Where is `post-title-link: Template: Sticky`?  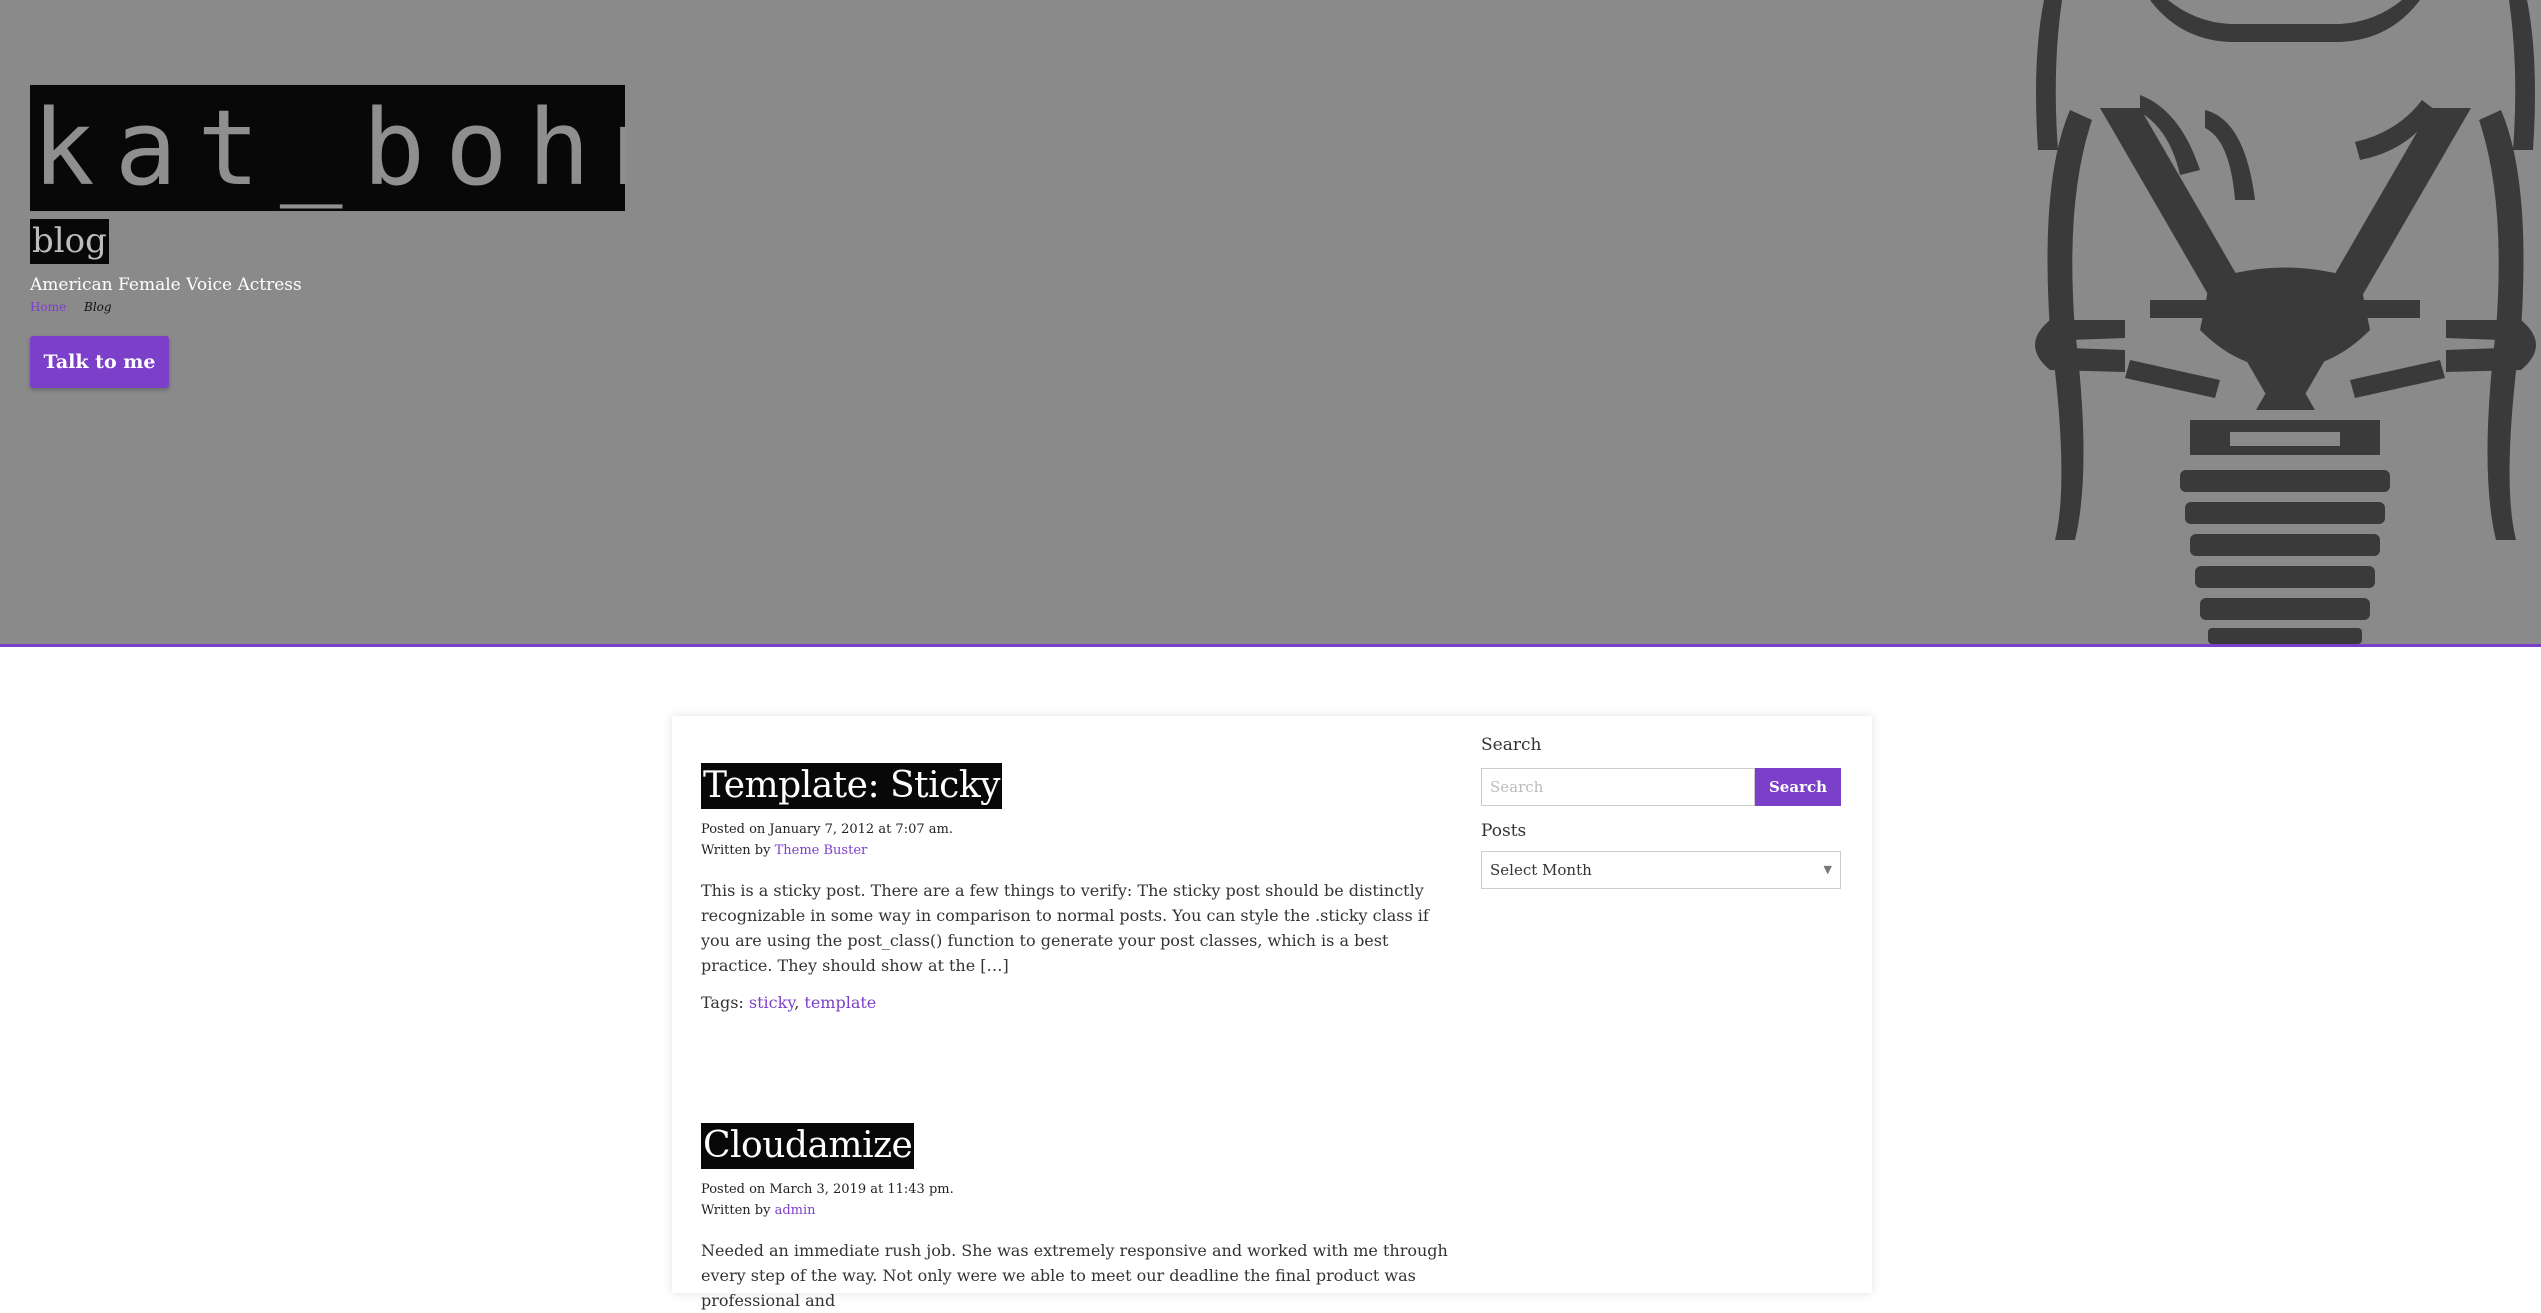 post-title-link: Template: Sticky is located at coordinates (851, 786).